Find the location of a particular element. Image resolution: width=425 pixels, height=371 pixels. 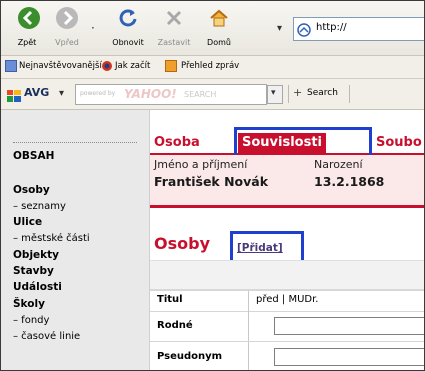

rodne-input is located at coordinates (349, 326).